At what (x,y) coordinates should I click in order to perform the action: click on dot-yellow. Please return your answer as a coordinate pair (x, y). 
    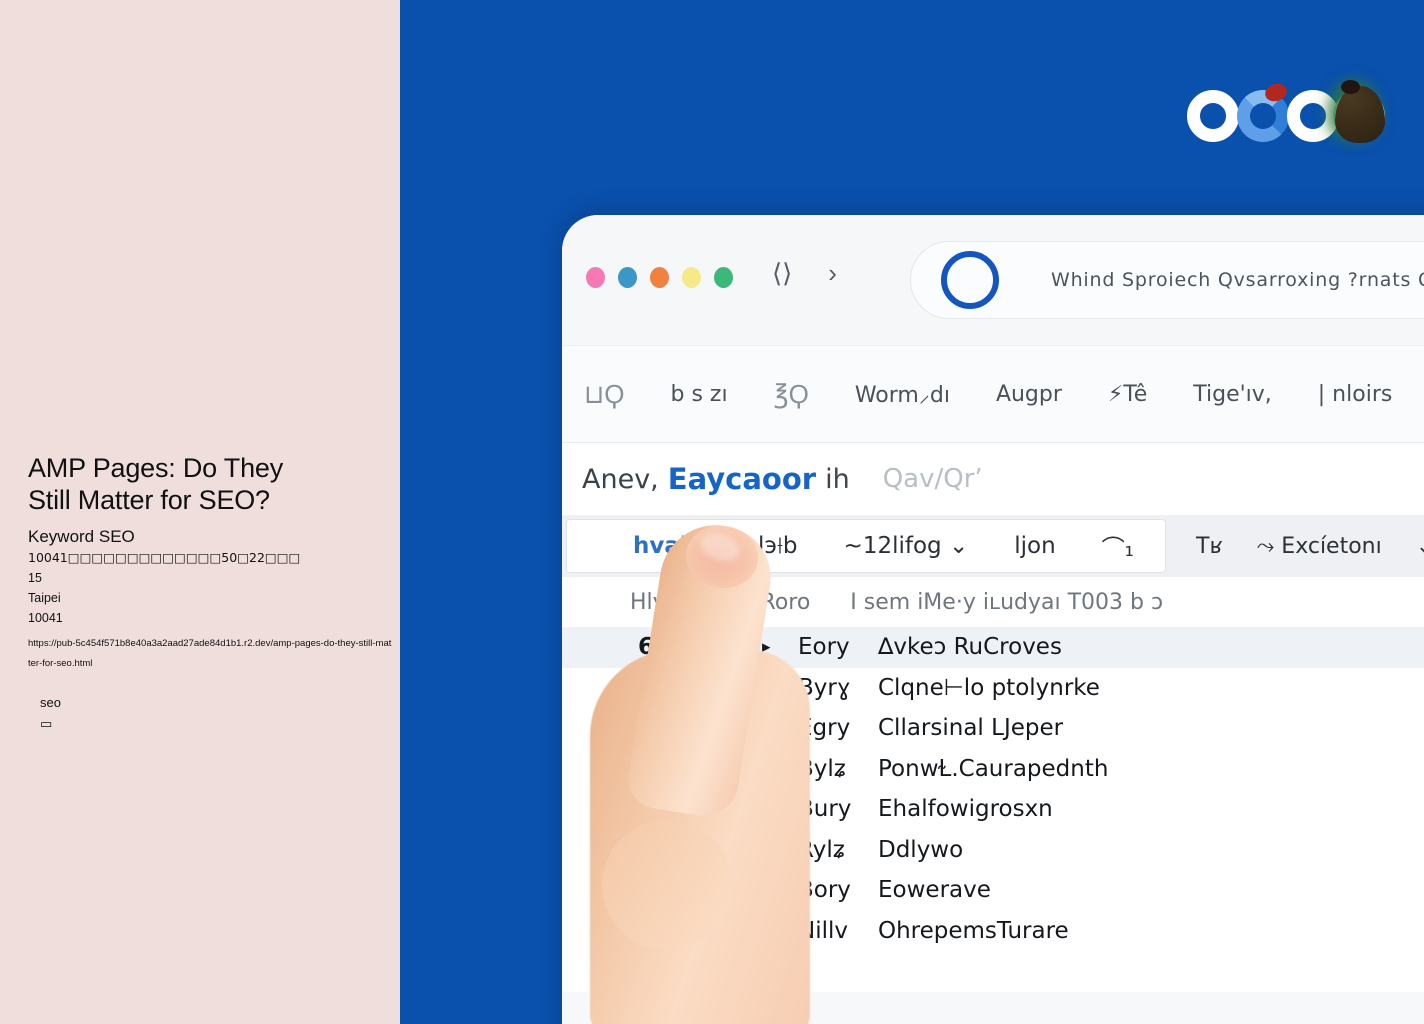
    Looking at the image, I should click on (691, 277).